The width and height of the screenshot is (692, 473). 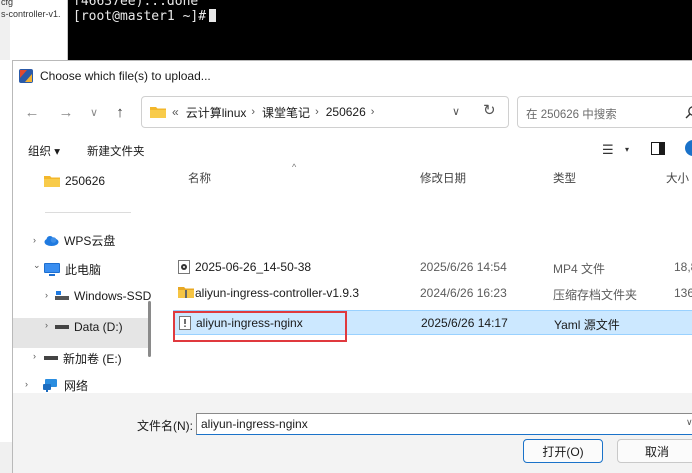 What do you see at coordinates (380, 30) in the screenshot?
I see `terminal-window: f46637ee)...done [root@master1 ~]#` at bounding box center [380, 30].